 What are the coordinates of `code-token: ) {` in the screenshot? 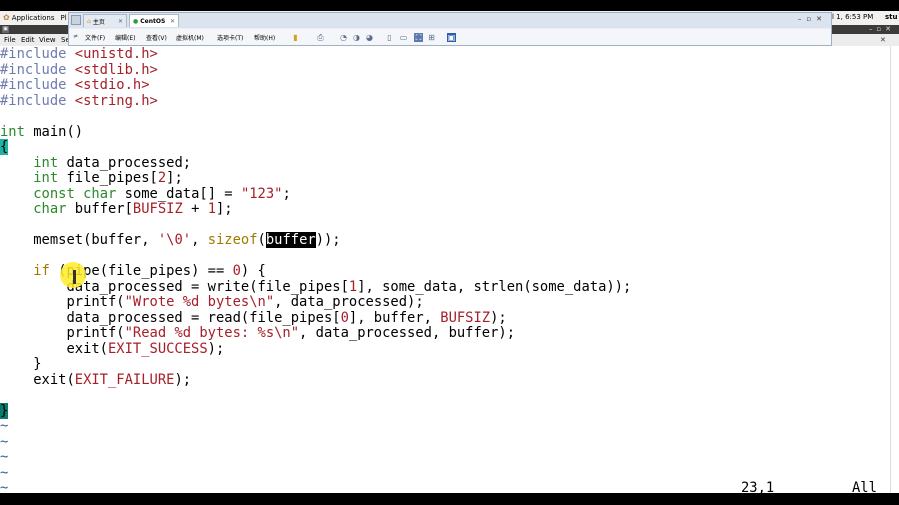 It's located at (253, 271).